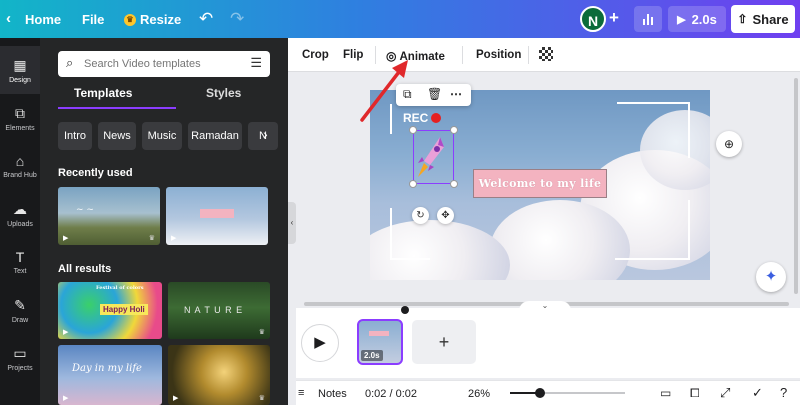 This screenshot has height=405, width=800. I want to click on transparency-icon, so click(546, 54).